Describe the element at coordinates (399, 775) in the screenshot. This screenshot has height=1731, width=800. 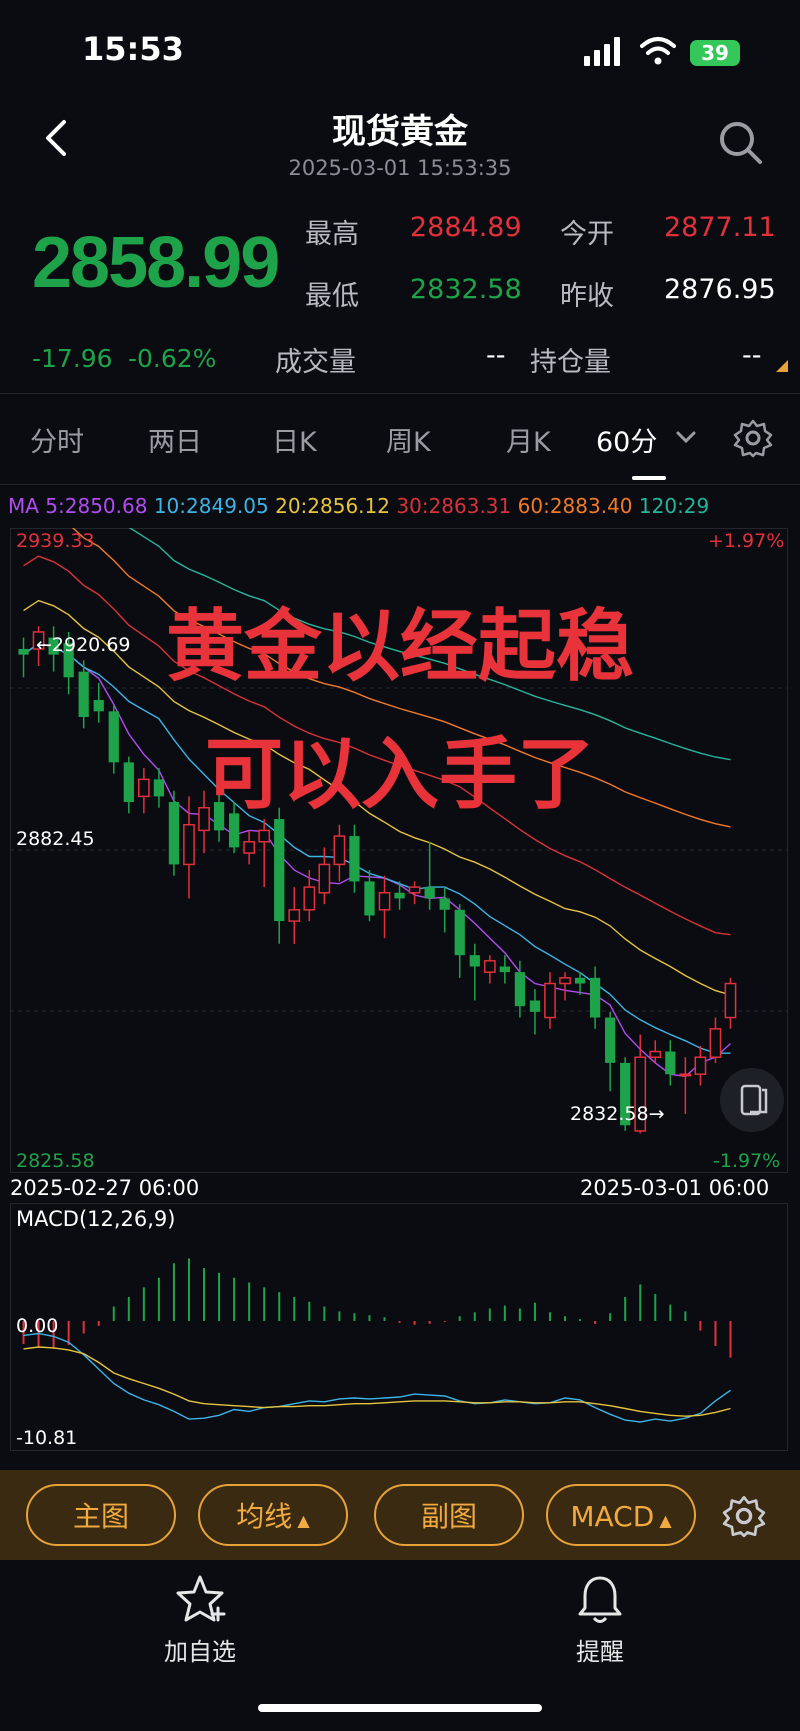
I see `overlay-caption-line2: 可以入手了` at that location.